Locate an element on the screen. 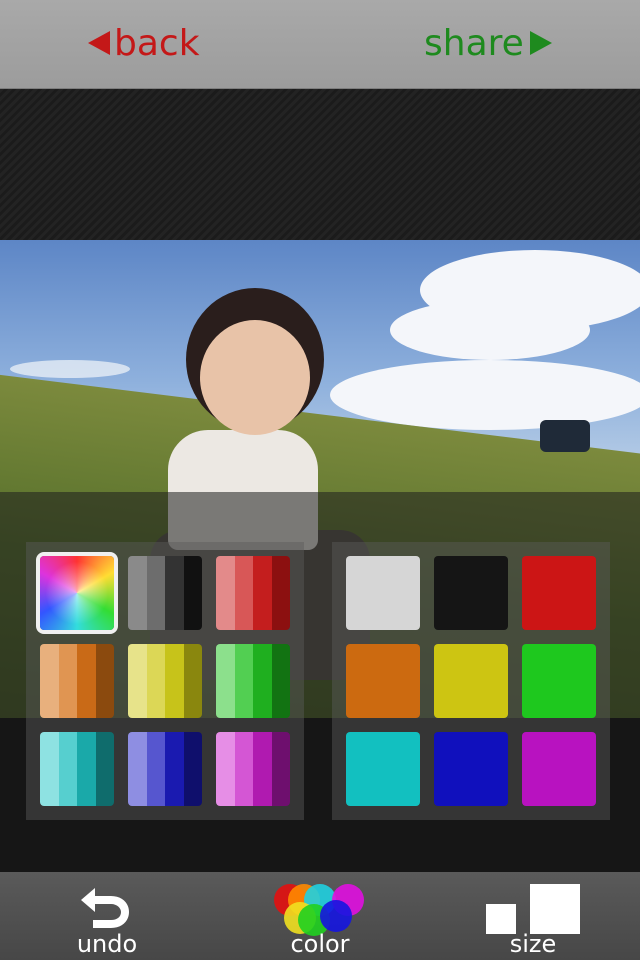 The height and width of the screenshot is (960, 640). swatch-red is located at coordinates (559, 593).